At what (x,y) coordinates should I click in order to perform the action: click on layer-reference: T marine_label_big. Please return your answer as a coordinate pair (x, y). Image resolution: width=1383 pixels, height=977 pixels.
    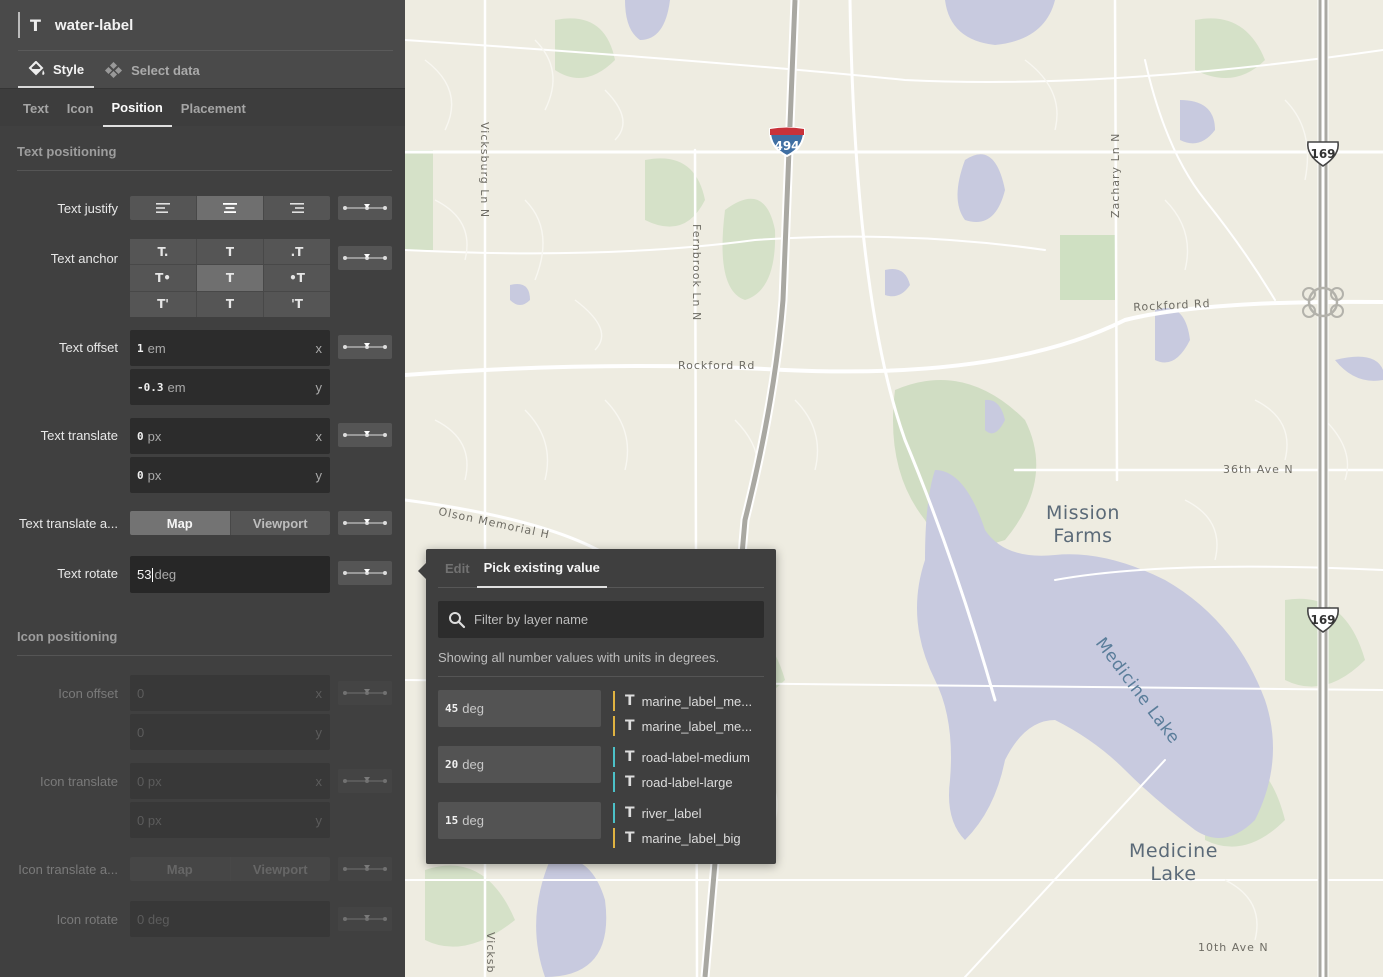
    Looking at the image, I should click on (677, 838).